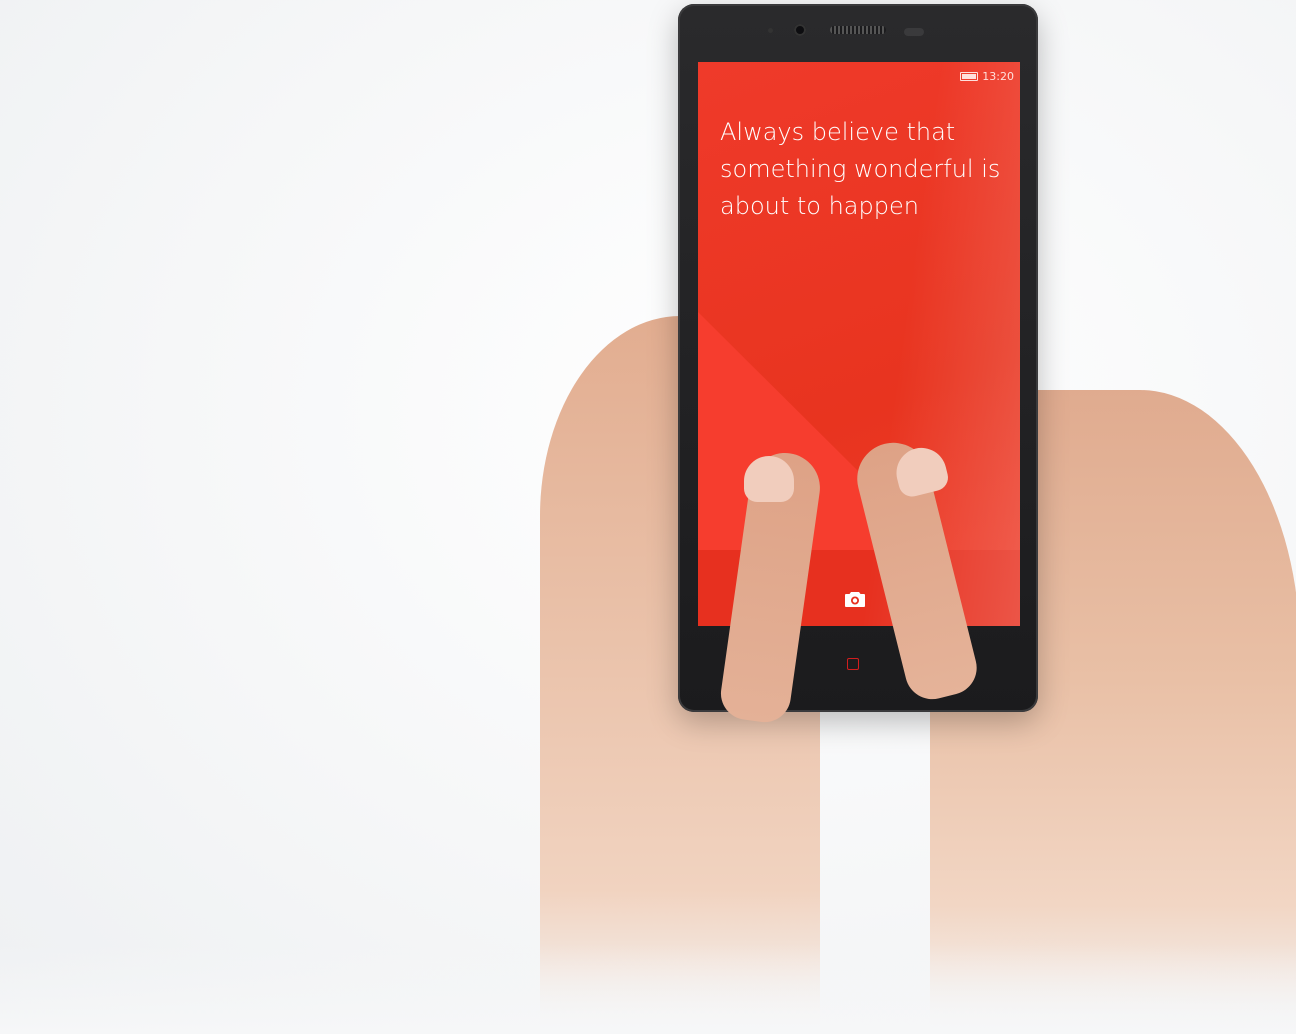  What do you see at coordinates (770, 30) in the screenshot?
I see `proximity-sensor` at bounding box center [770, 30].